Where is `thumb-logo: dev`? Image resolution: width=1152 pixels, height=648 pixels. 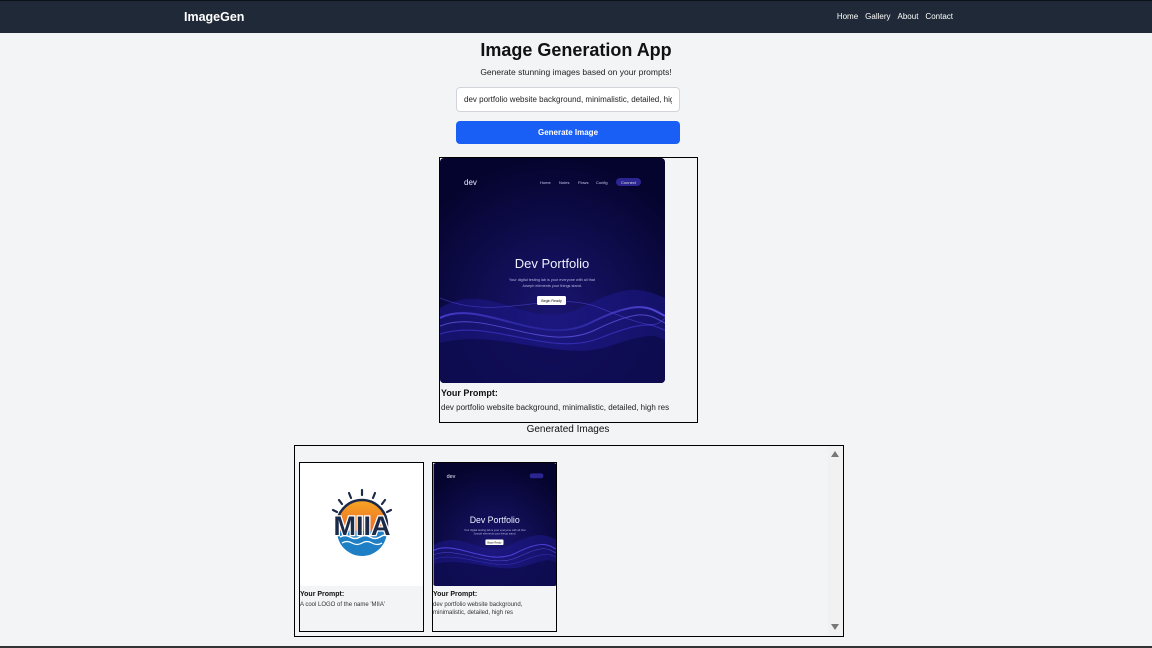 thumb-logo: dev is located at coordinates (451, 477).